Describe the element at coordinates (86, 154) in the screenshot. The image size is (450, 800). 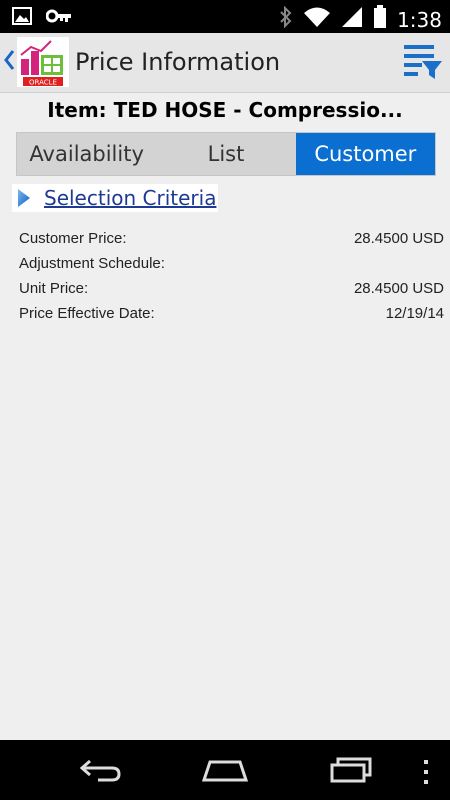
I see `segment-availability: Availability` at that location.